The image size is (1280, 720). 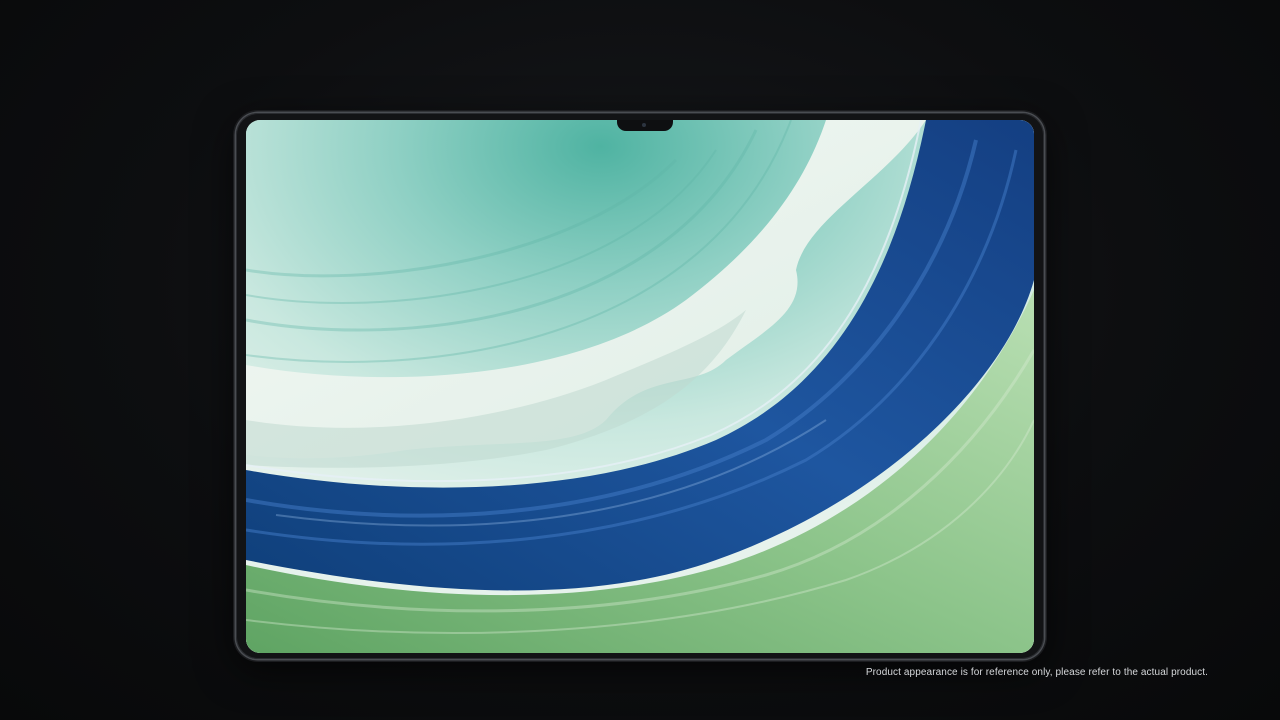 I want to click on front-camera-notch, so click(x=645, y=125).